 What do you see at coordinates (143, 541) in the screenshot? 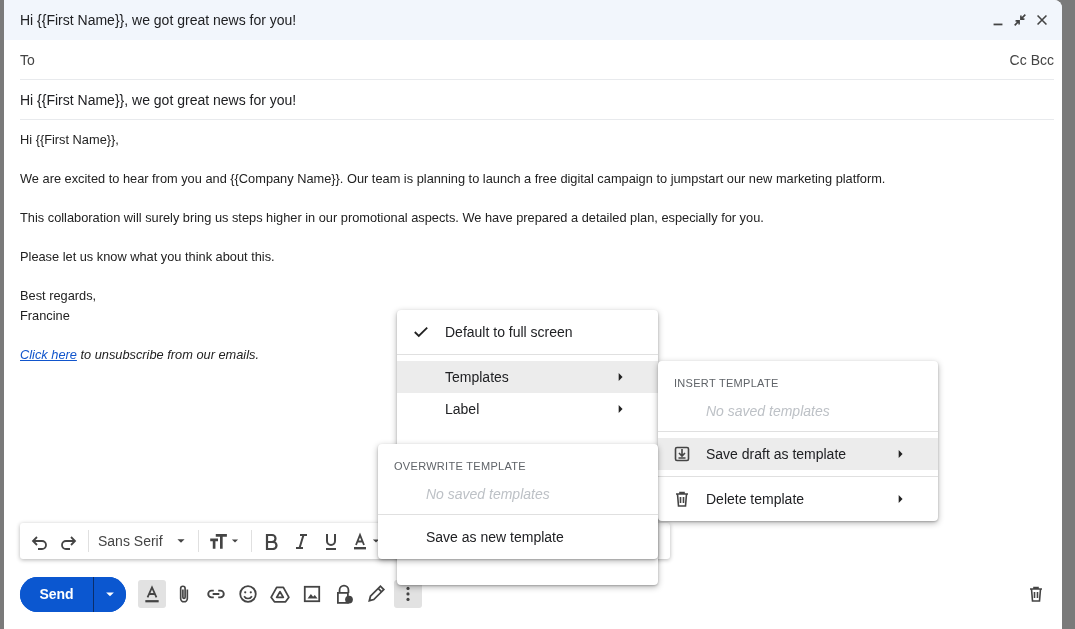
I see `font-dropdown: Sans Serif` at bounding box center [143, 541].